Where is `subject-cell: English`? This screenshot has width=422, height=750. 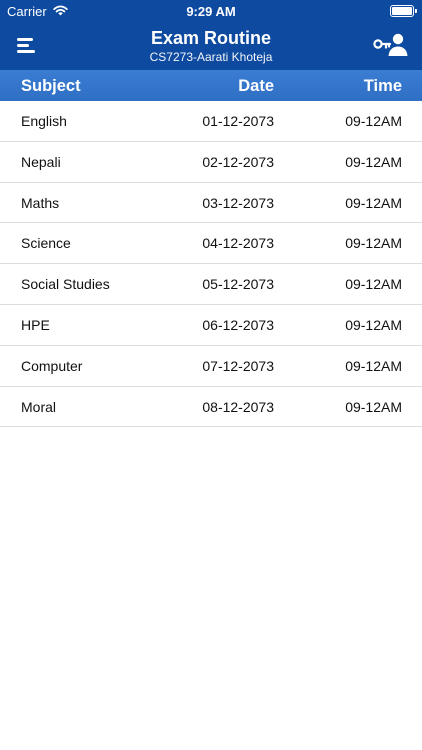 subject-cell: English is located at coordinates (44, 121).